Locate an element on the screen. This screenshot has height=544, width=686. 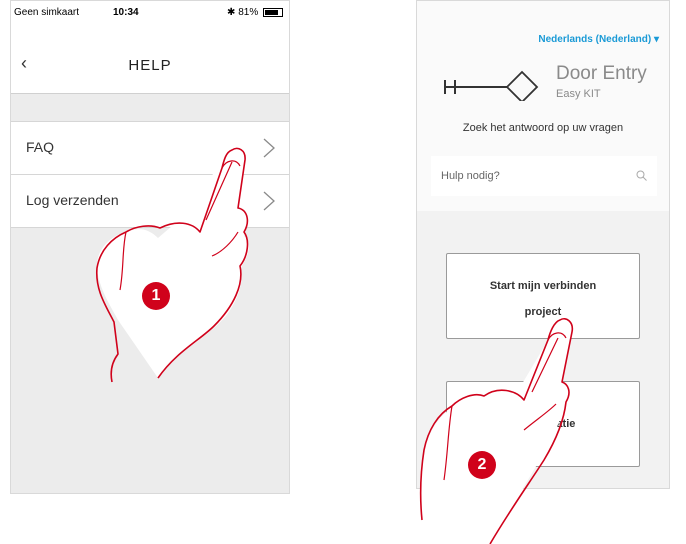
menu-item-faq: FAQ is located at coordinates (150, 148).